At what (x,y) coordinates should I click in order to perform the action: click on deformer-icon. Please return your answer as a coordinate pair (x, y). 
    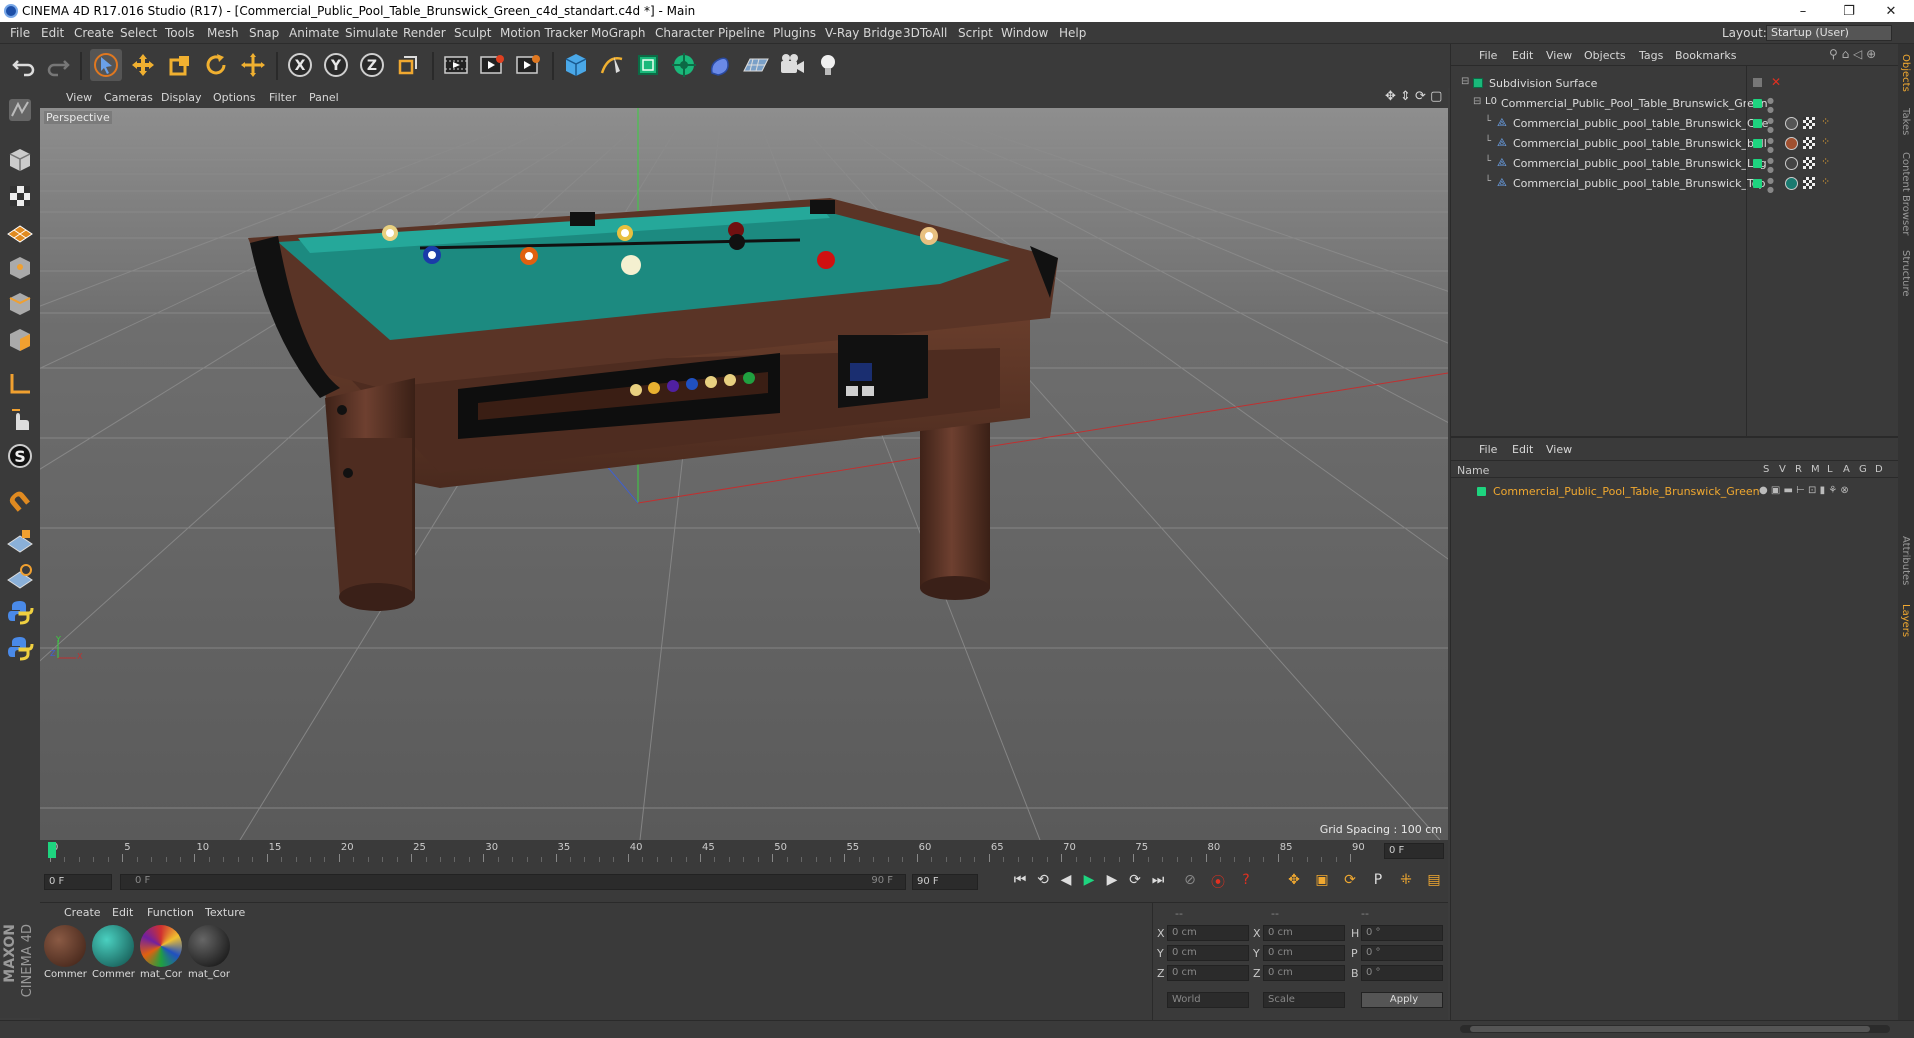
    Looking at the image, I should click on (720, 65).